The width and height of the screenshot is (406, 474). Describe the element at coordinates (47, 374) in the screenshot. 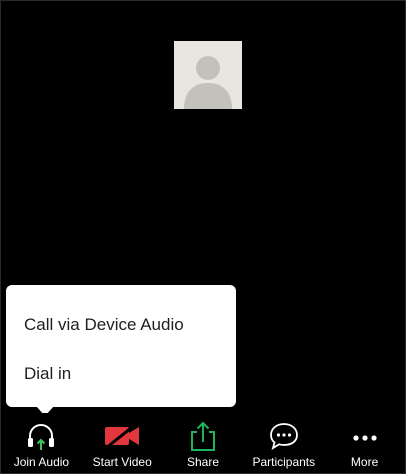

I see `dial-in-option: Dial in` at that location.